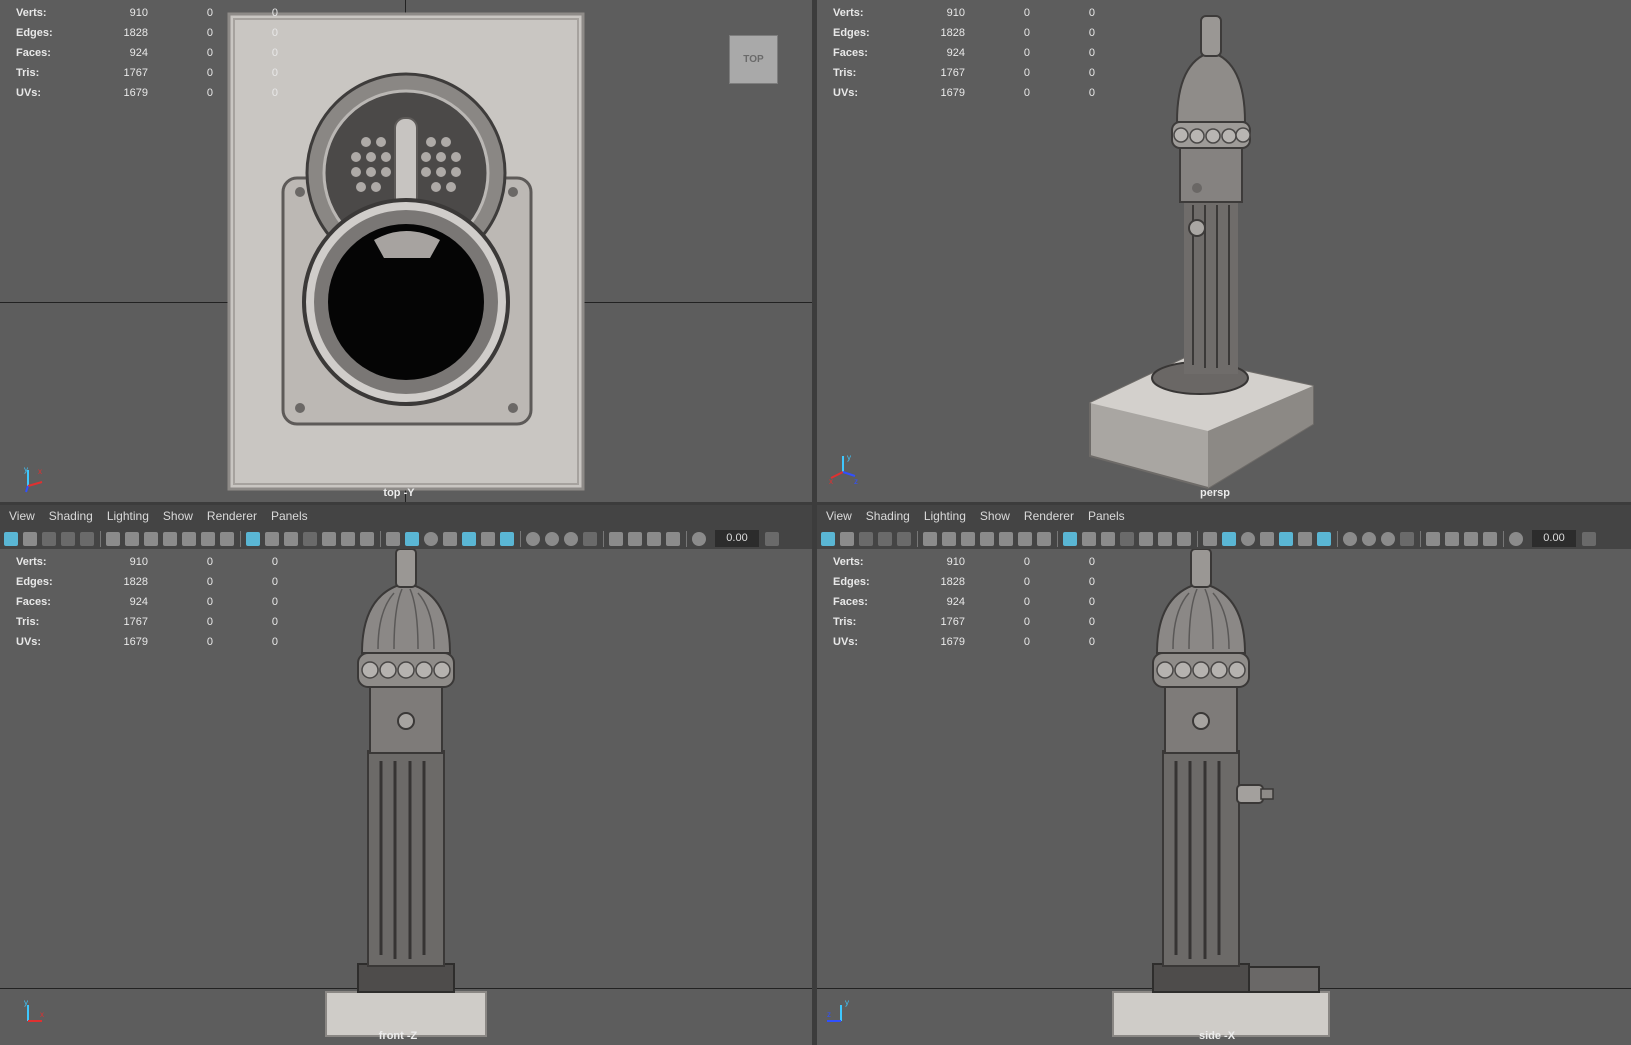 This screenshot has height=1045, width=1631. Describe the element at coordinates (964, 53) in the screenshot. I see `hud-row-faces: Faces: 924 0 0` at that location.